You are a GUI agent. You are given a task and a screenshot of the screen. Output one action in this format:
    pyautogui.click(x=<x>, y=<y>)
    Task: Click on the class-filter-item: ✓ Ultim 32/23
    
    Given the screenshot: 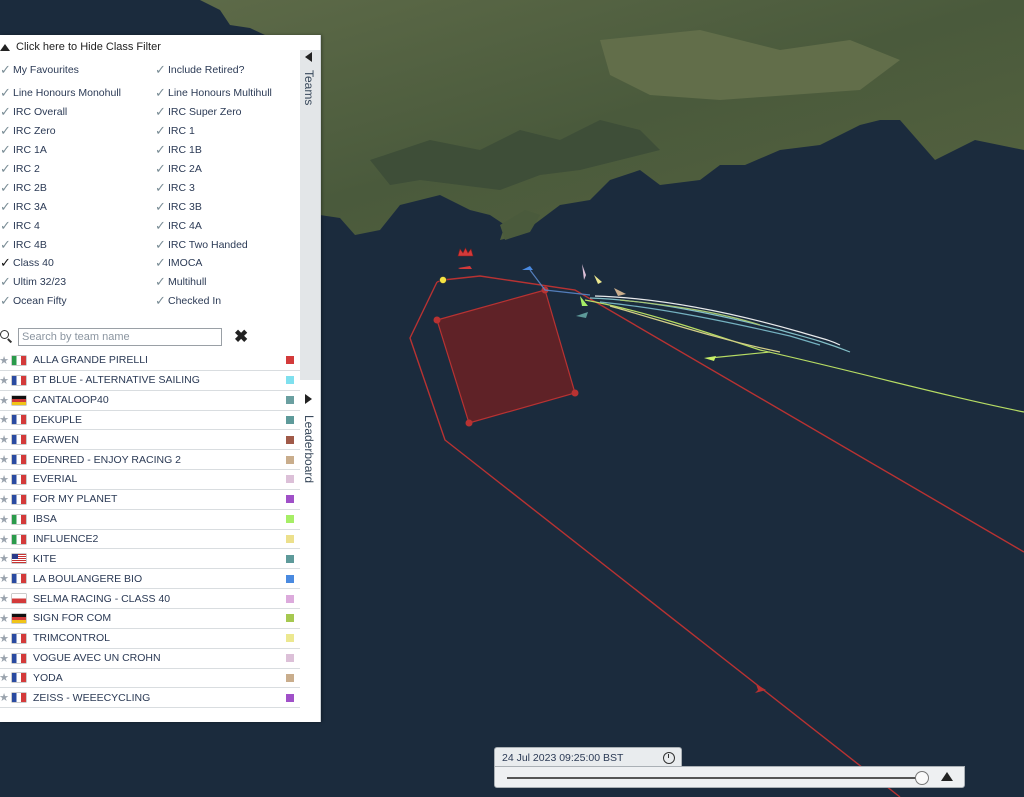 What is the action you would take?
    pyautogui.click(x=77, y=278)
    